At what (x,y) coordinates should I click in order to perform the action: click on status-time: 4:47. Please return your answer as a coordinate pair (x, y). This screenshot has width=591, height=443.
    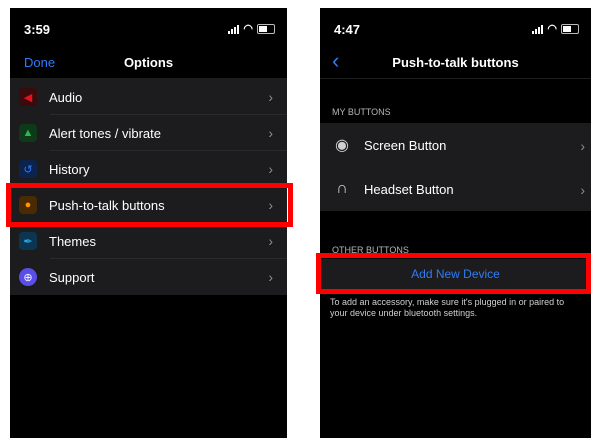
    Looking at the image, I should click on (347, 29).